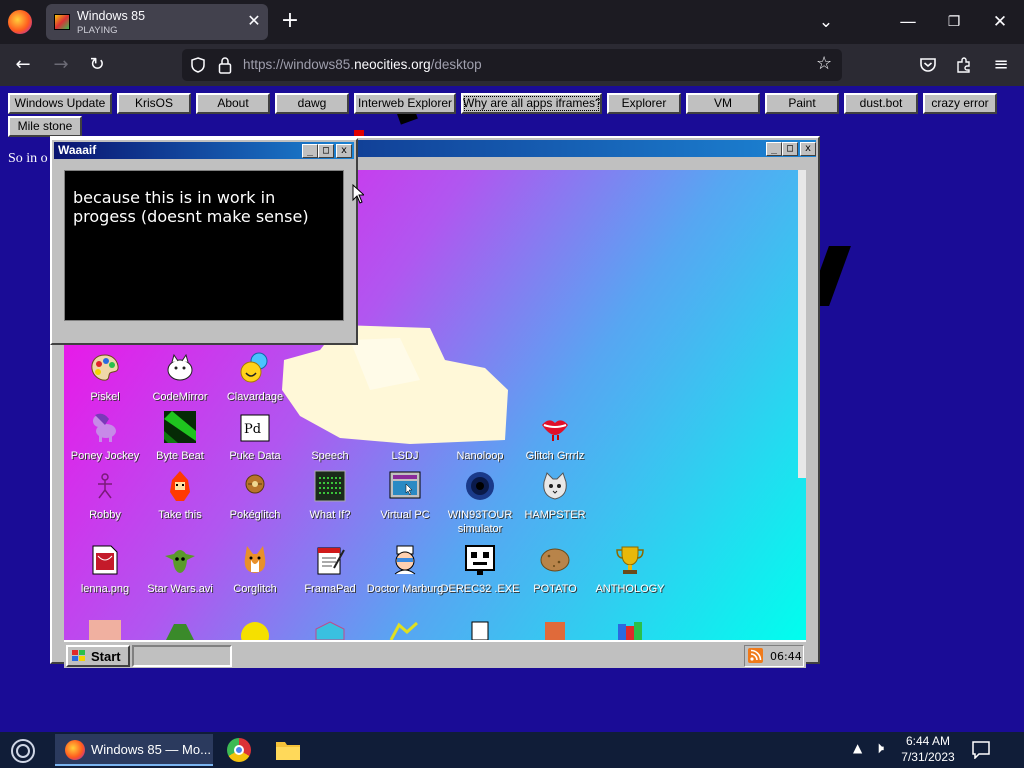 The height and width of the screenshot is (768, 1024). I want to click on windows85-favicon-icon, so click(62, 22).